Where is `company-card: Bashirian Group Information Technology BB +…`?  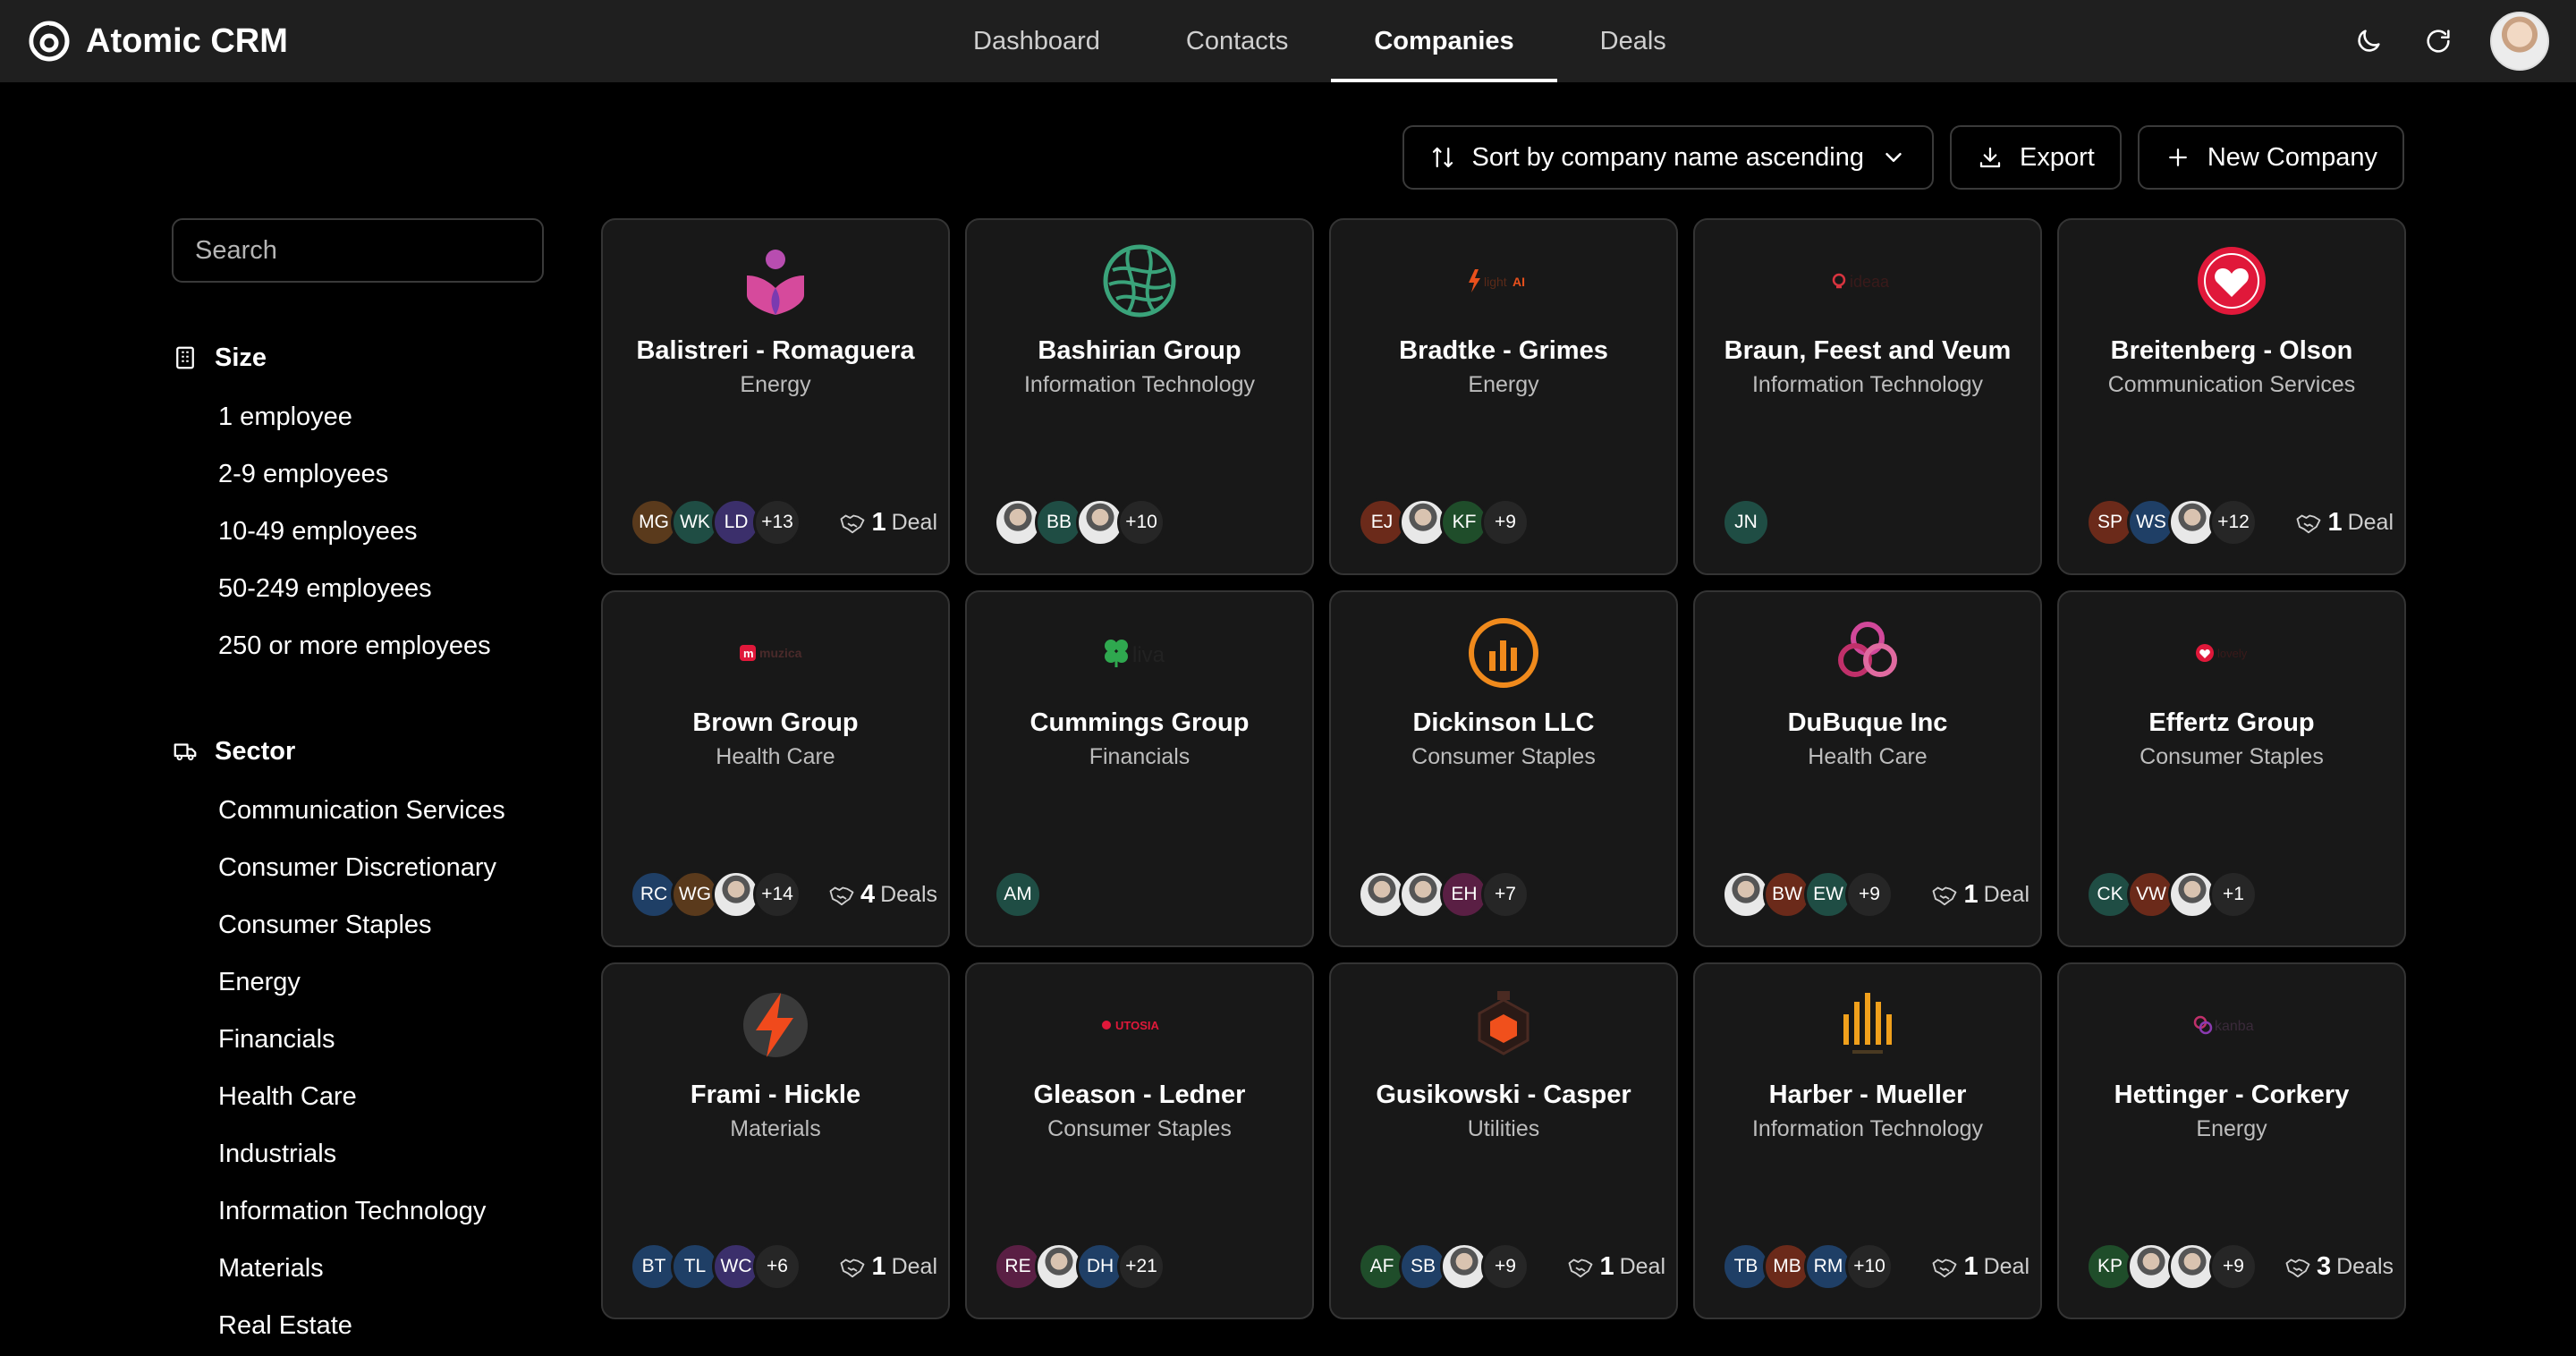 company-card: Bashirian Group Information Technology BB +… is located at coordinates (1139, 396).